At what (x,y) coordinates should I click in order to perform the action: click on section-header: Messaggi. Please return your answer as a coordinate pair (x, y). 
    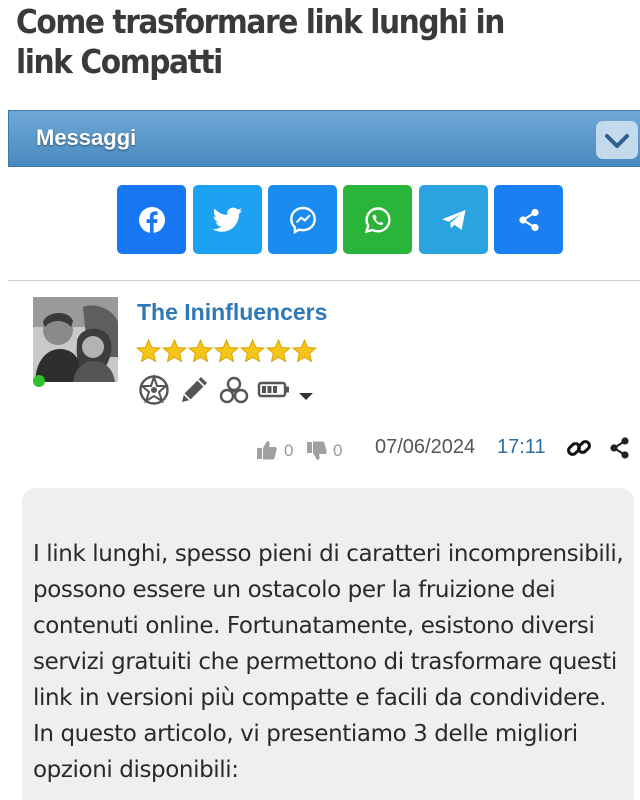
    Looking at the image, I should click on (324, 138).